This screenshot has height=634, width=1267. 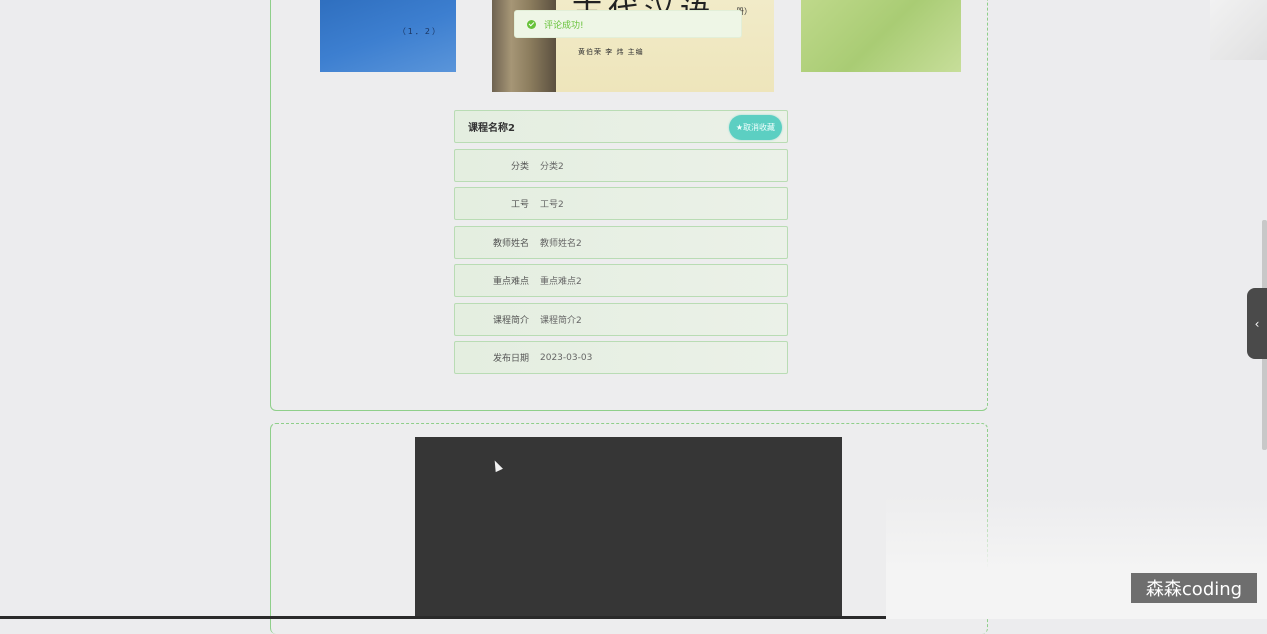 I want to click on field-label: 课程简介, so click(x=510, y=321).